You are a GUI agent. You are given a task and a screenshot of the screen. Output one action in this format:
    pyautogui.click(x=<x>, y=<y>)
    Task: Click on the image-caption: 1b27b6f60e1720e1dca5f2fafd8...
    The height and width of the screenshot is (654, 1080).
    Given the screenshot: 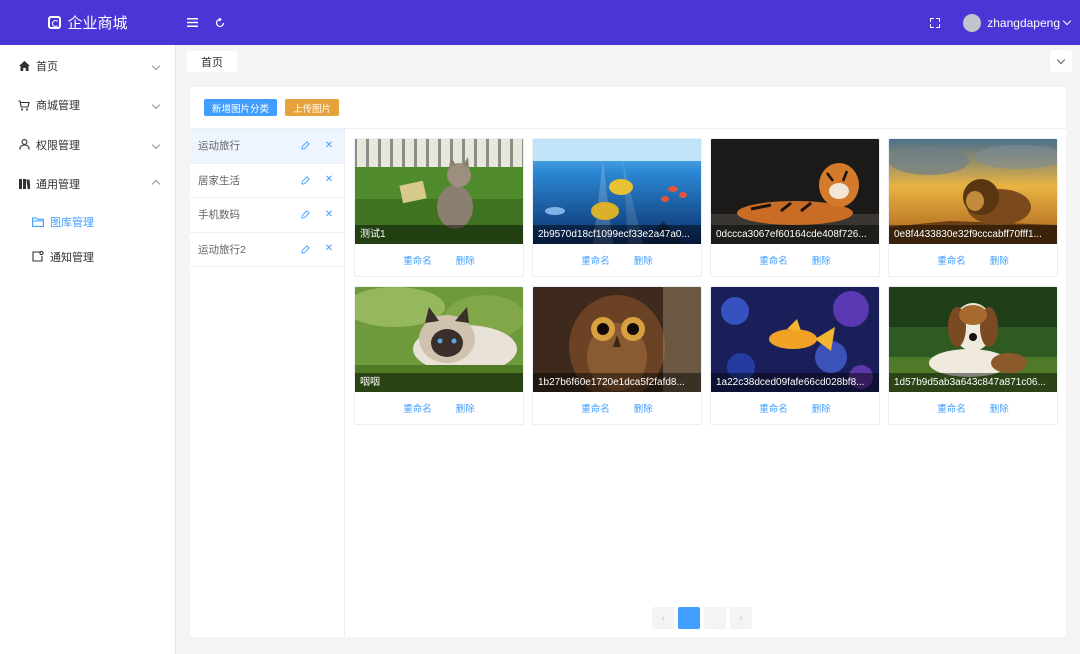 What is the action you would take?
    pyautogui.click(x=617, y=382)
    